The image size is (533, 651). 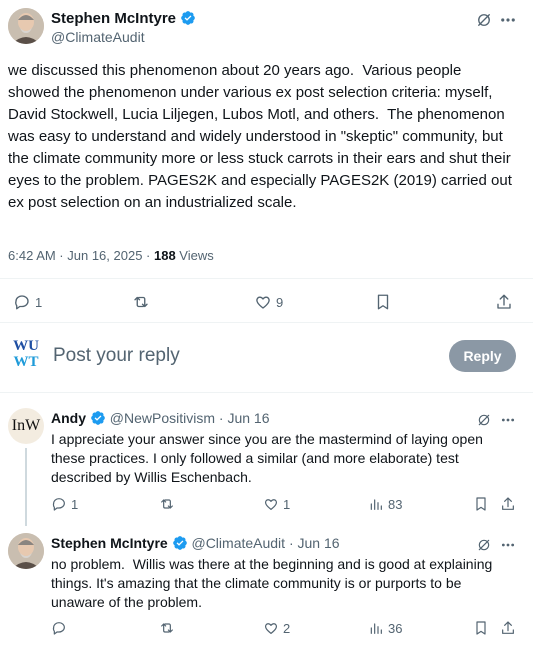 I want to click on like-action: 9, so click(x=268, y=302).